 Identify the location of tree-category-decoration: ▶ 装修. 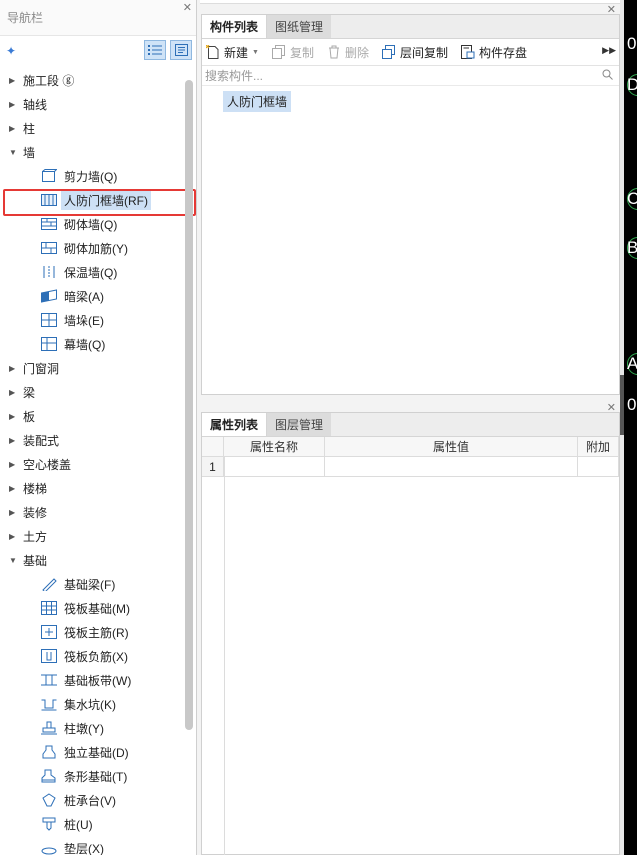
(92, 512).